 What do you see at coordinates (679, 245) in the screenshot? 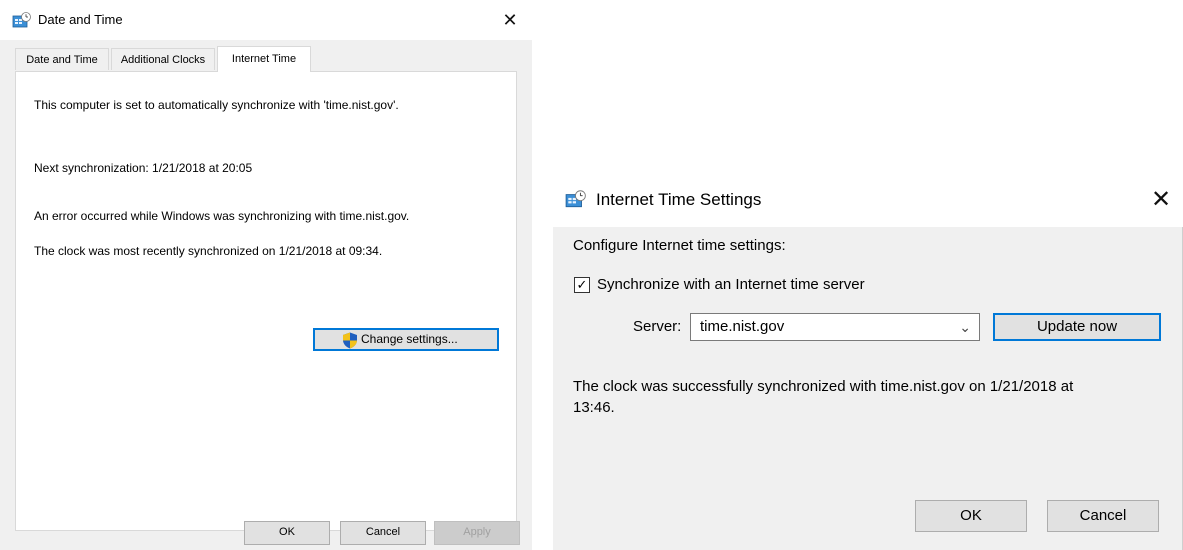
I see `configure-heading: Configure Internet time settings:` at bounding box center [679, 245].